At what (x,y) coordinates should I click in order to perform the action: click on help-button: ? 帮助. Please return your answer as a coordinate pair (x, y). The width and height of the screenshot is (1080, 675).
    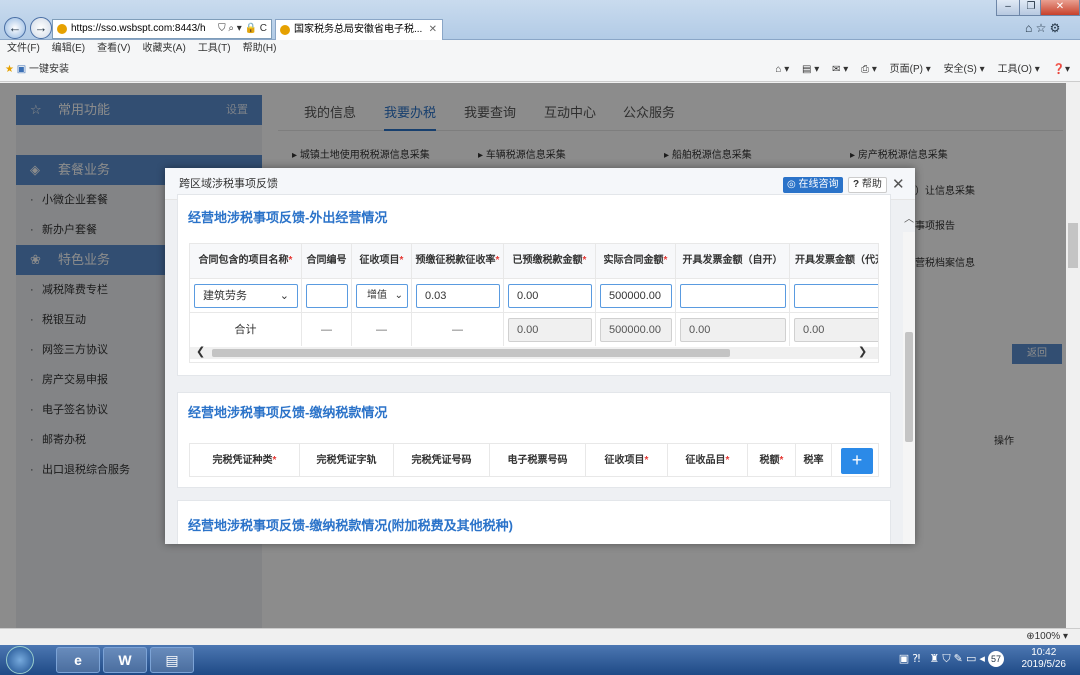
    Looking at the image, I should click on (867, 185).